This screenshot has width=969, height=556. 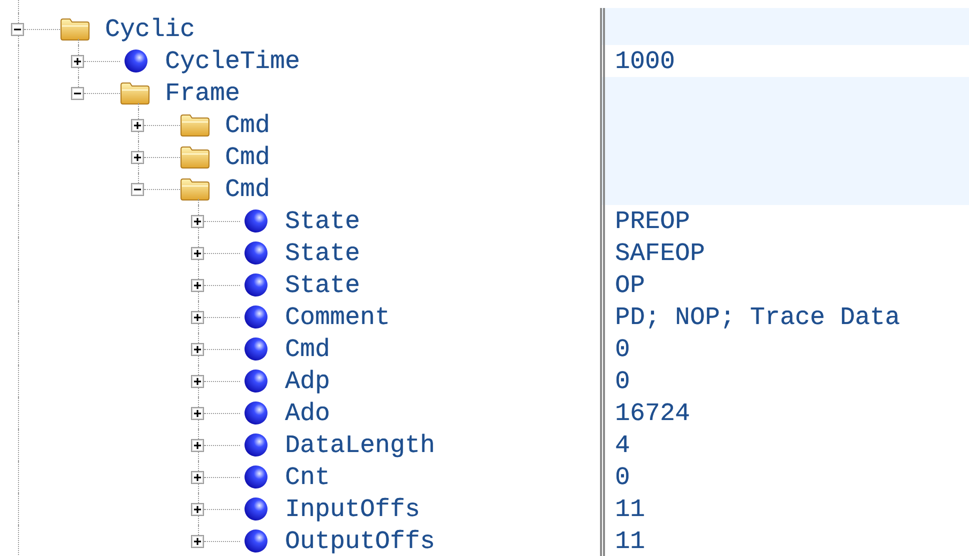 I want to click on node-label: Comment, so click(x=337, y=317).